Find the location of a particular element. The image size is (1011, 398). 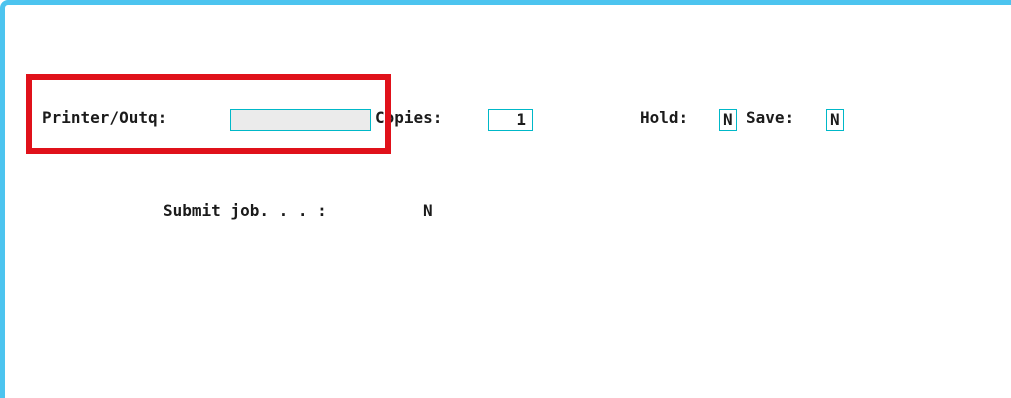

hold-label: Hold: is located at coordinates (664, 117).